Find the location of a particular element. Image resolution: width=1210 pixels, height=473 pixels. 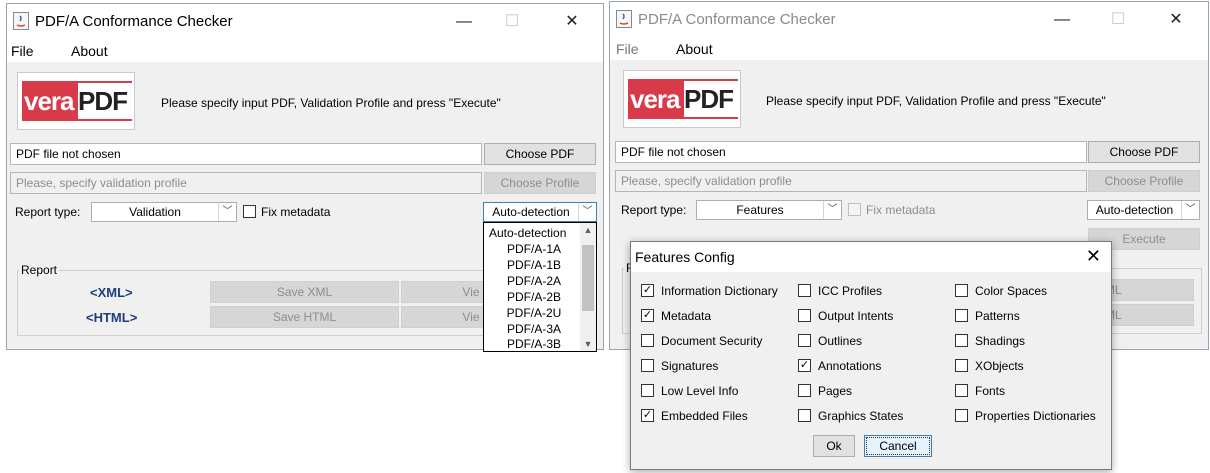

feature-label: XObjects is located at coordinates (999, 366).